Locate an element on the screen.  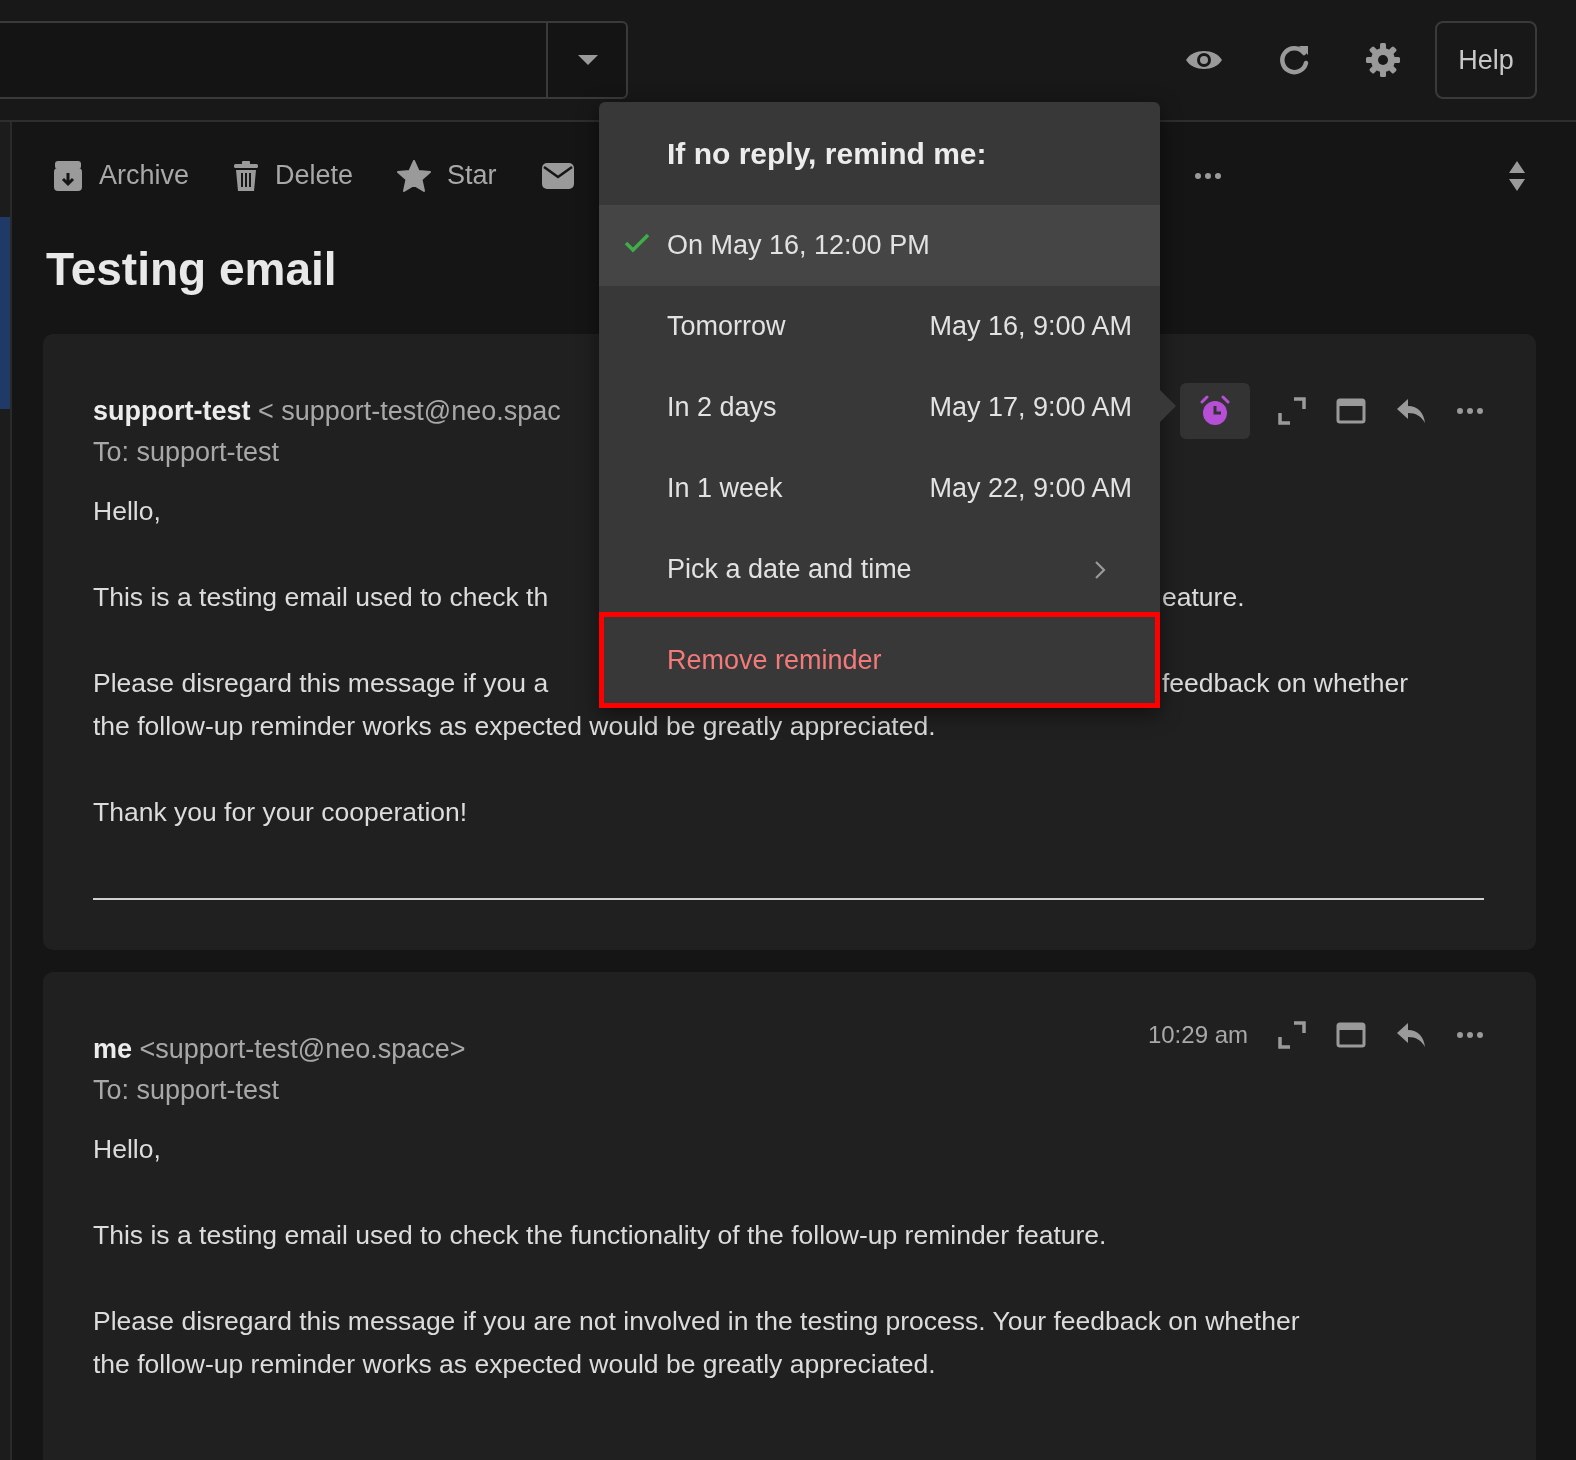
toolbar-action: Archive is located at coordinates (121, 175).